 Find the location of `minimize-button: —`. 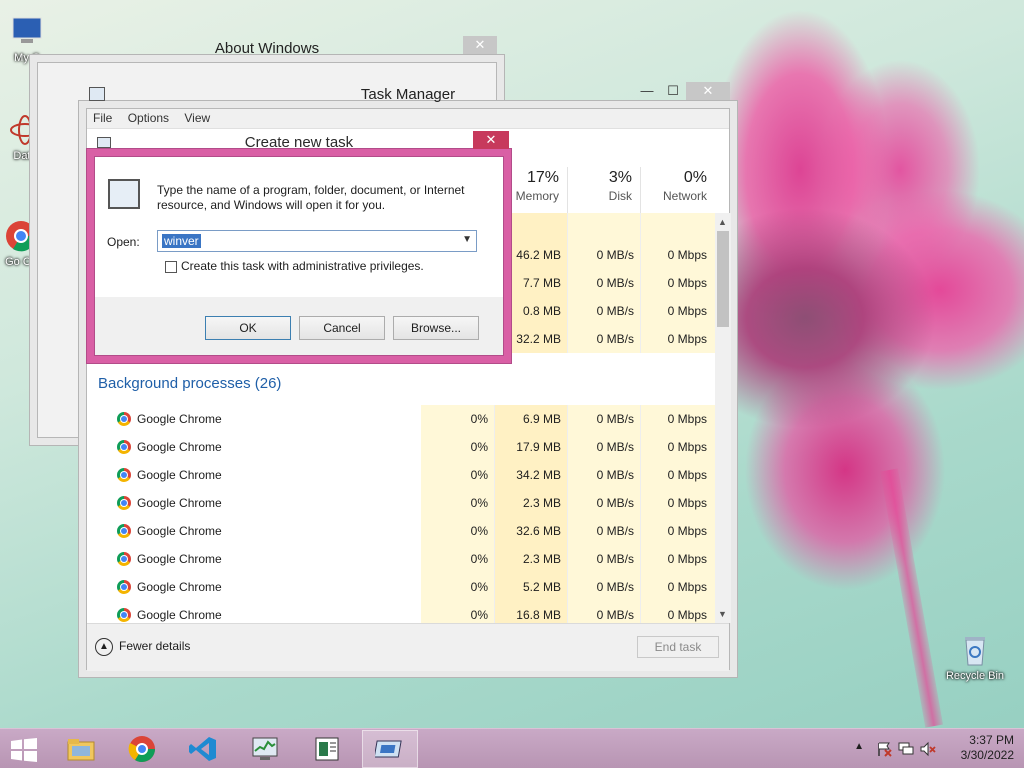

minimize-button: — is located at coordinates (647, 91).